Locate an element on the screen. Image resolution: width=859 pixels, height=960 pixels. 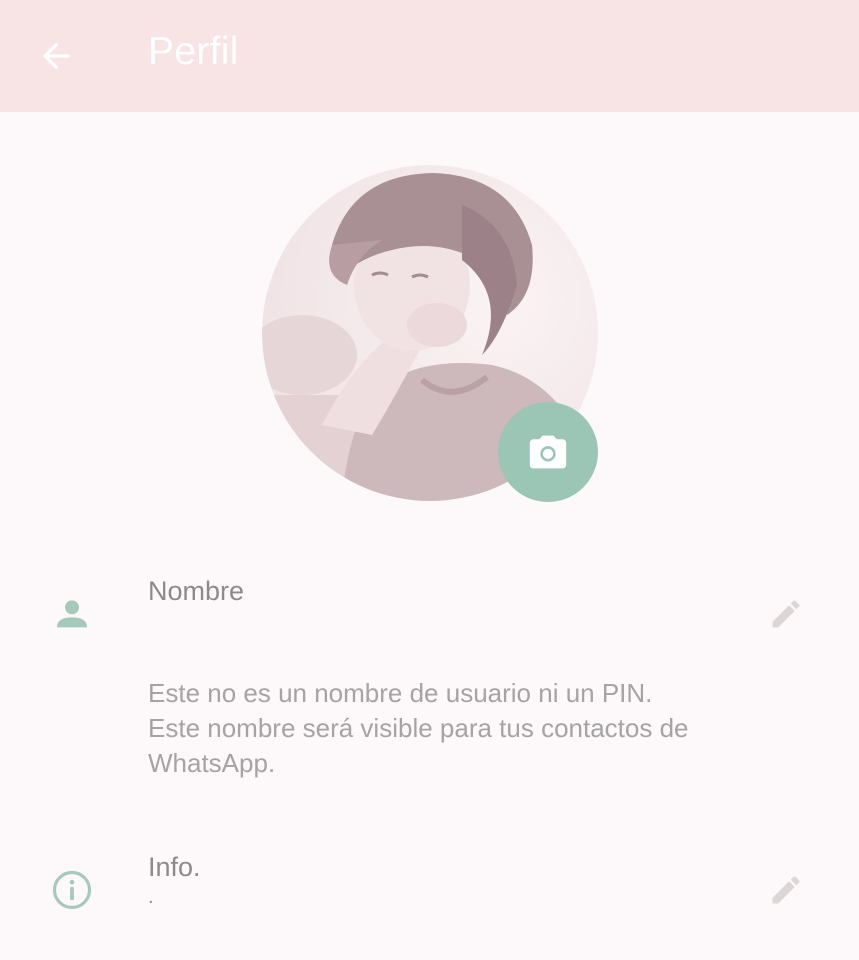
person-icon is located at coordinates (72, 614).